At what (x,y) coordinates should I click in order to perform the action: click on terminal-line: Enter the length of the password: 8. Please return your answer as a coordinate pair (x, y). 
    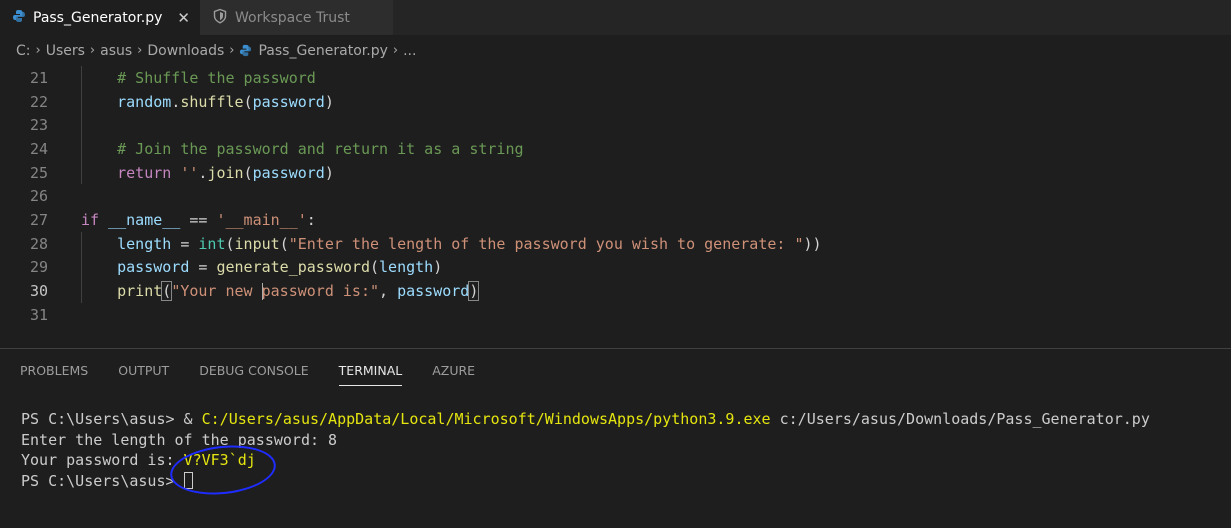
    Looking at the image, I should click on (585, 440).